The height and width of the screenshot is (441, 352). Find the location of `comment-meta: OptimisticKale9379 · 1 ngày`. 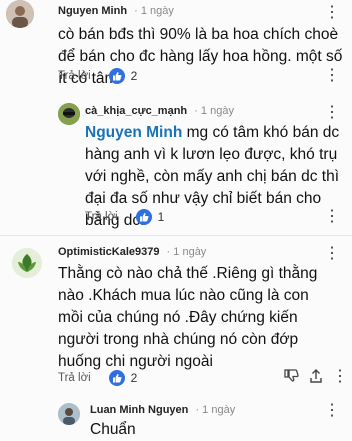

comment-meta: OptimisticKale9379 · 1 ngày is located at coordinates (132, 252).